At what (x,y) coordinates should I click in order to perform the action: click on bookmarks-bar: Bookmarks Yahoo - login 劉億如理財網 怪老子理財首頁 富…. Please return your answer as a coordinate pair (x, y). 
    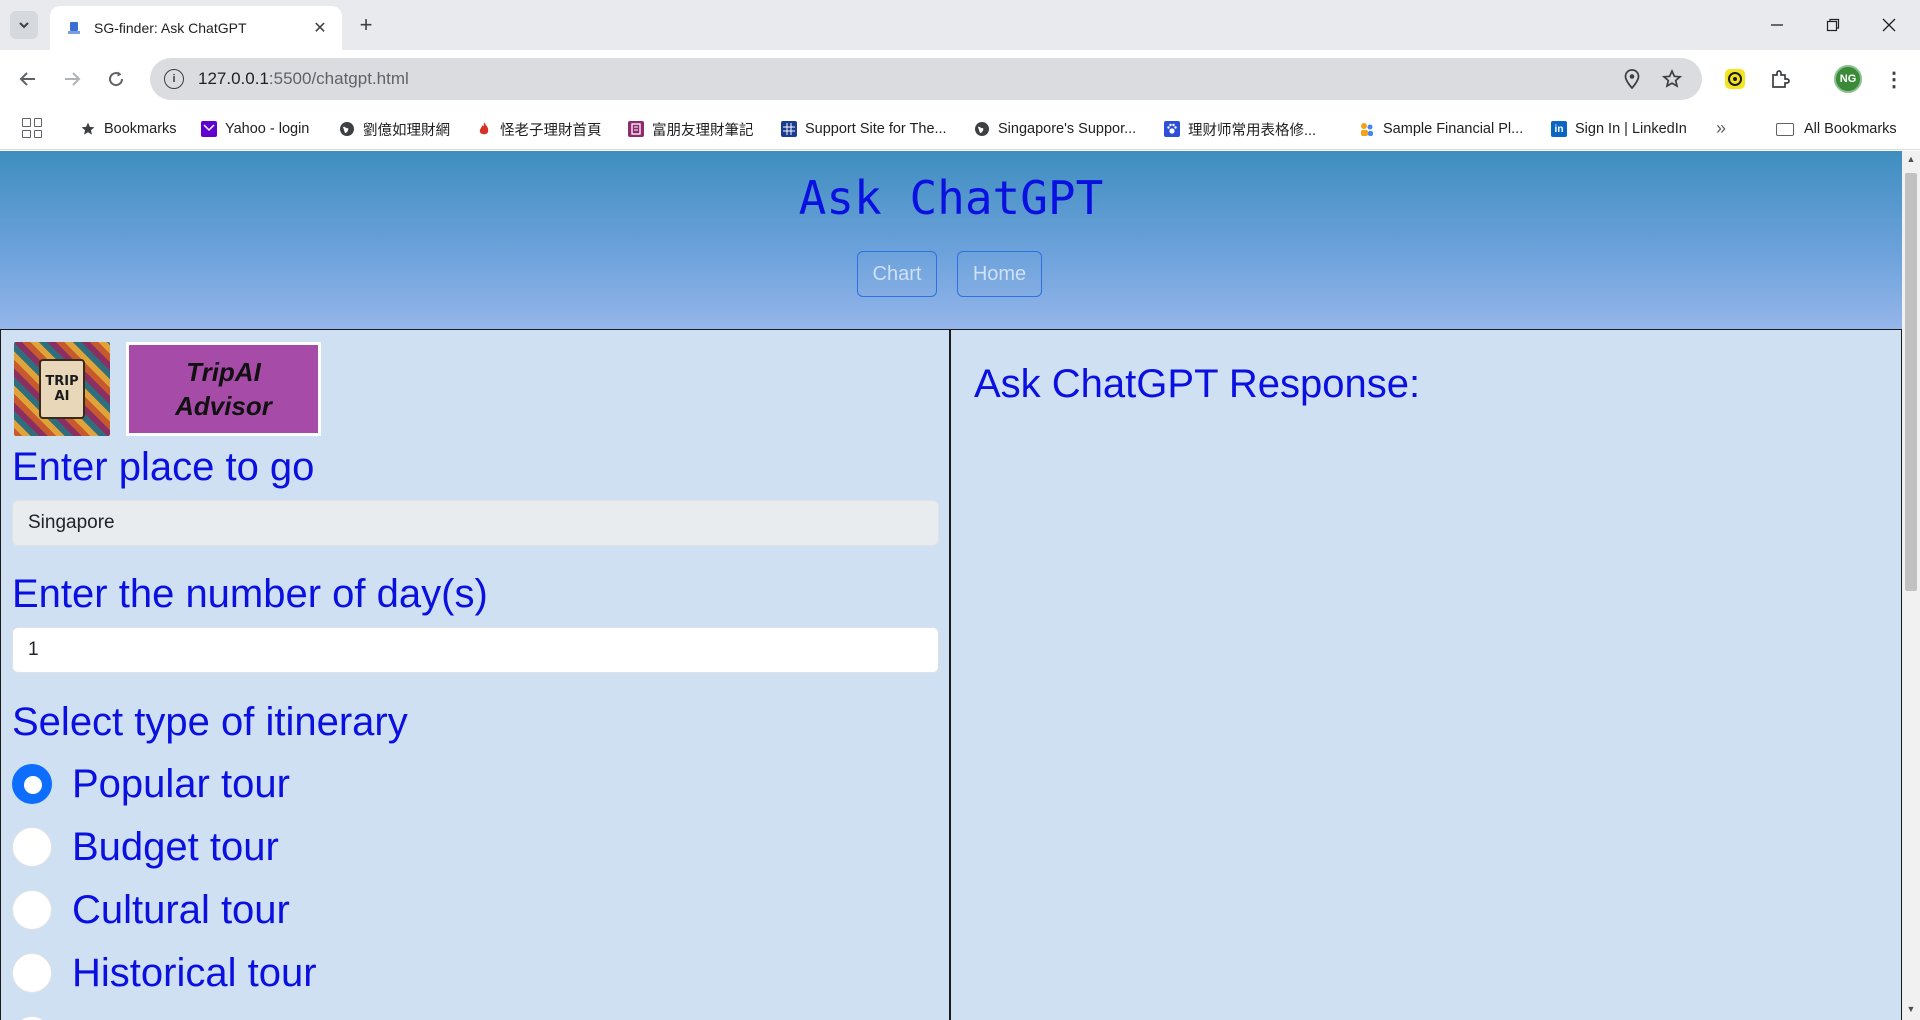
    Looking at the image, I should click on (960, 129).